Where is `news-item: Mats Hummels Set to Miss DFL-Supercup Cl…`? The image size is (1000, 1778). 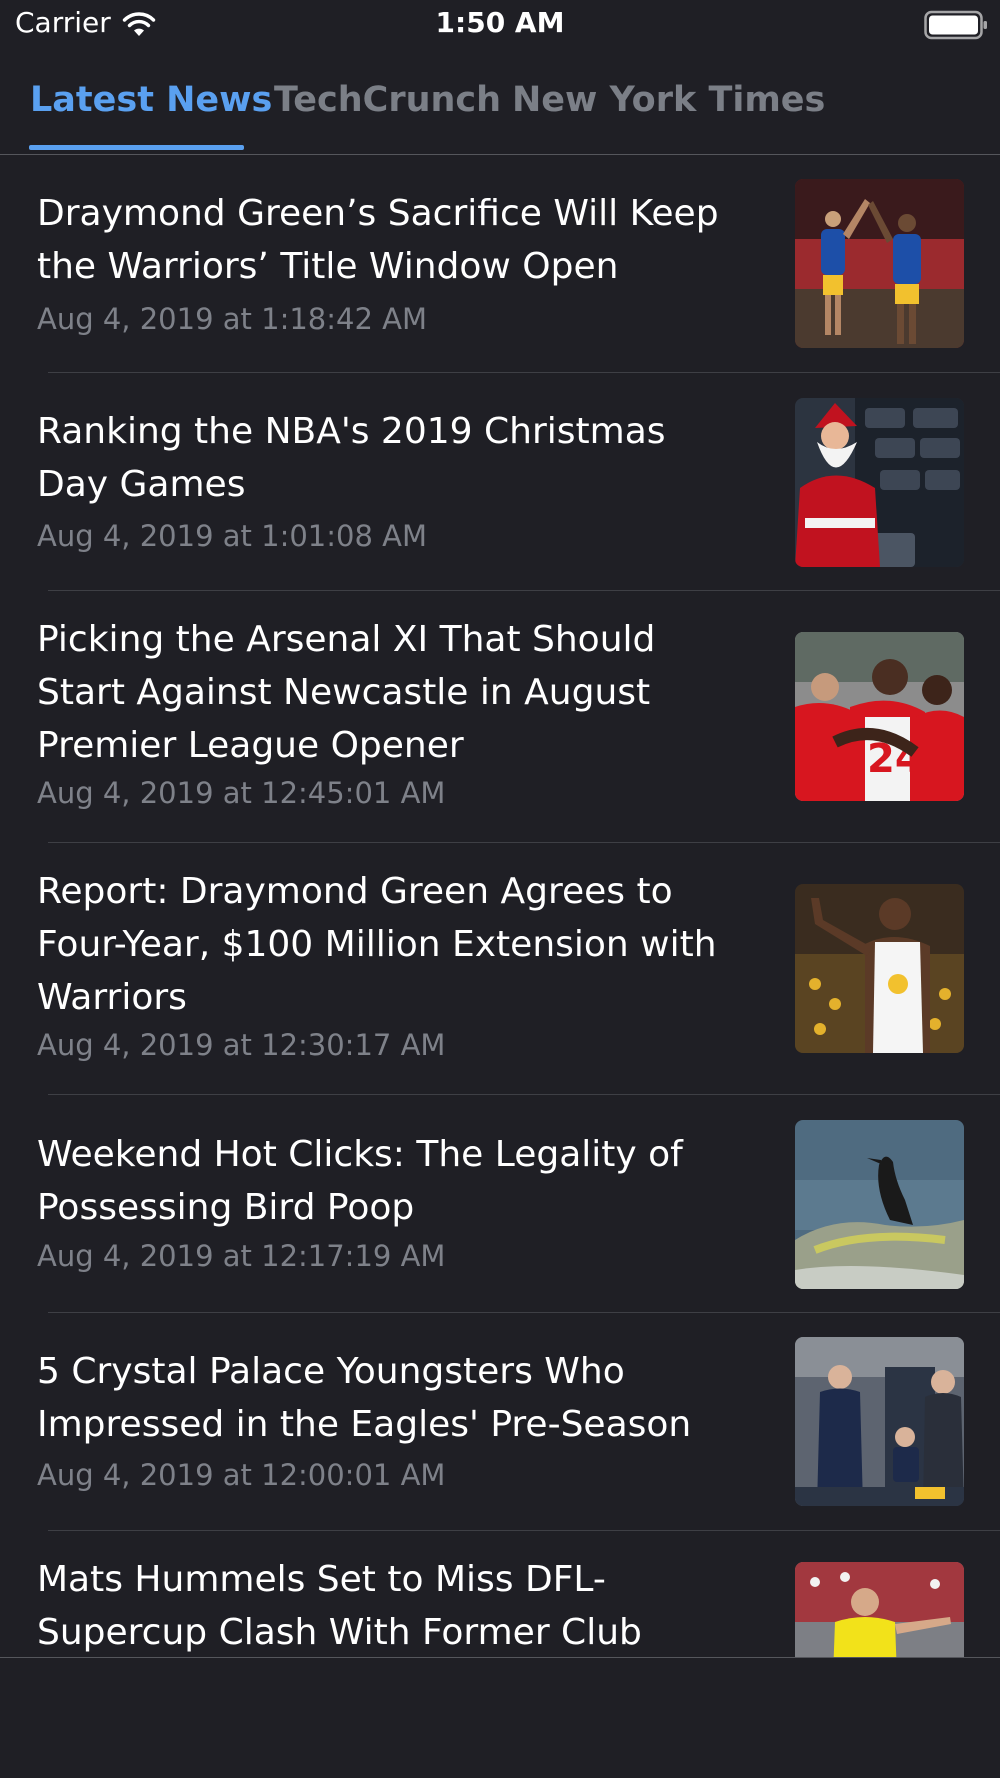 news-item: Mats Hummels Set to Miss DFL-Supercup Cl… is located at coordinates (500, 1594).